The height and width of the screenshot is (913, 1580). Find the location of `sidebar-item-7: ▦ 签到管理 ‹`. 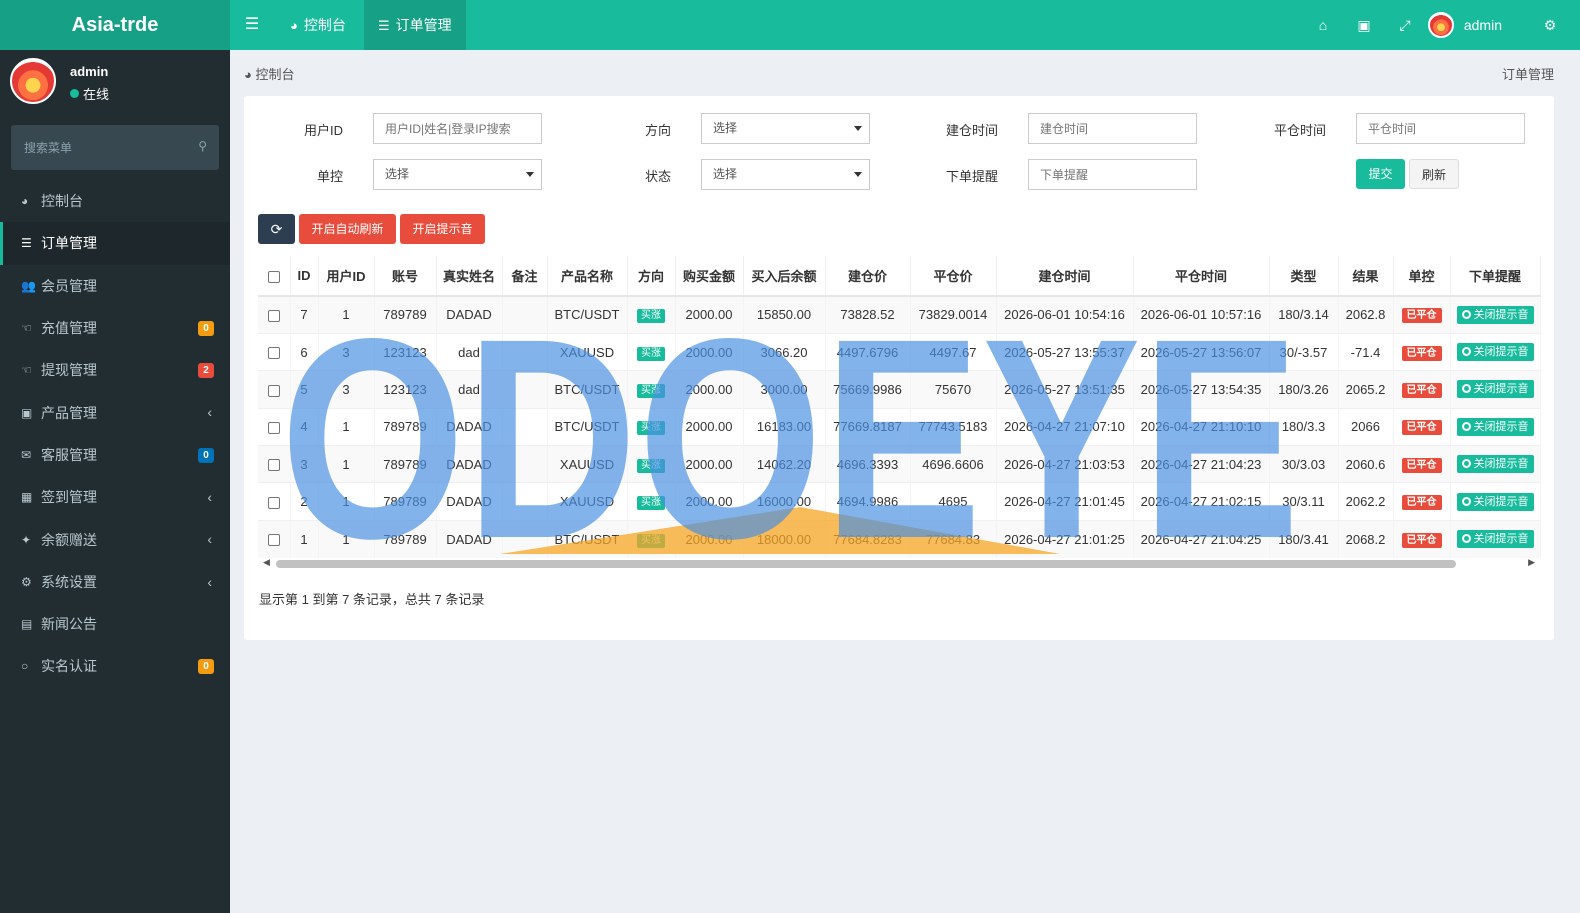

sidebar-item-7: ▦ 签到管理 ‹ is located at coordinates (115, 497).